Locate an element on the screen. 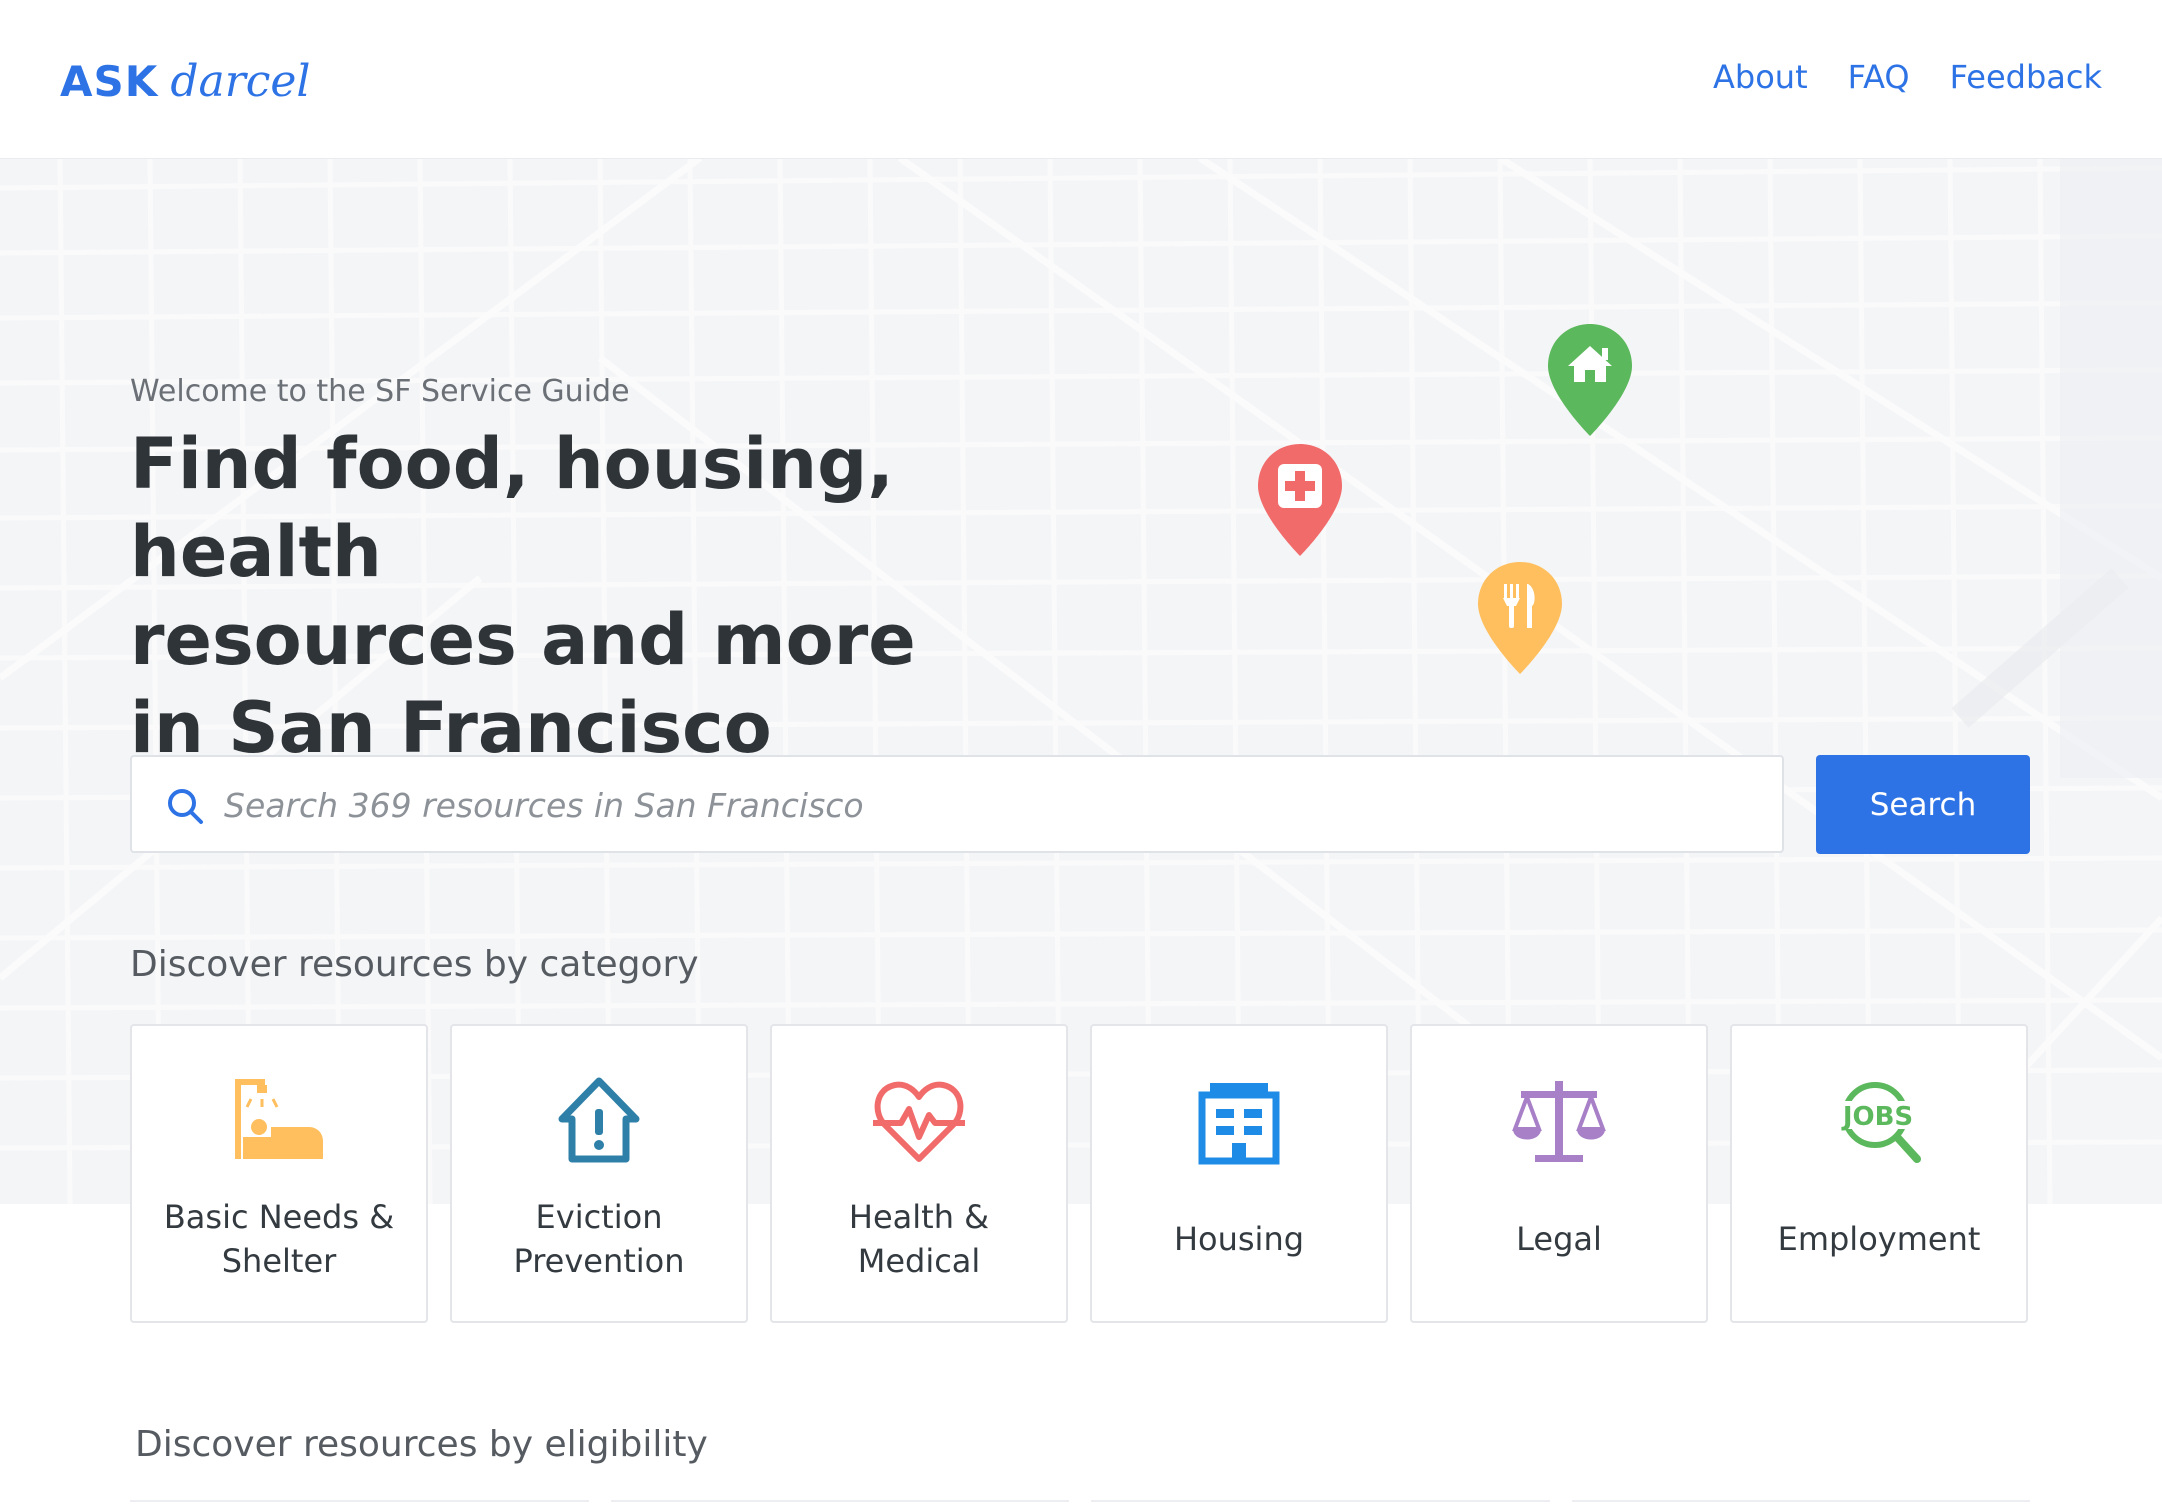  category-card-health-medical: Health & Medical is located at coordinates (919, 1173).